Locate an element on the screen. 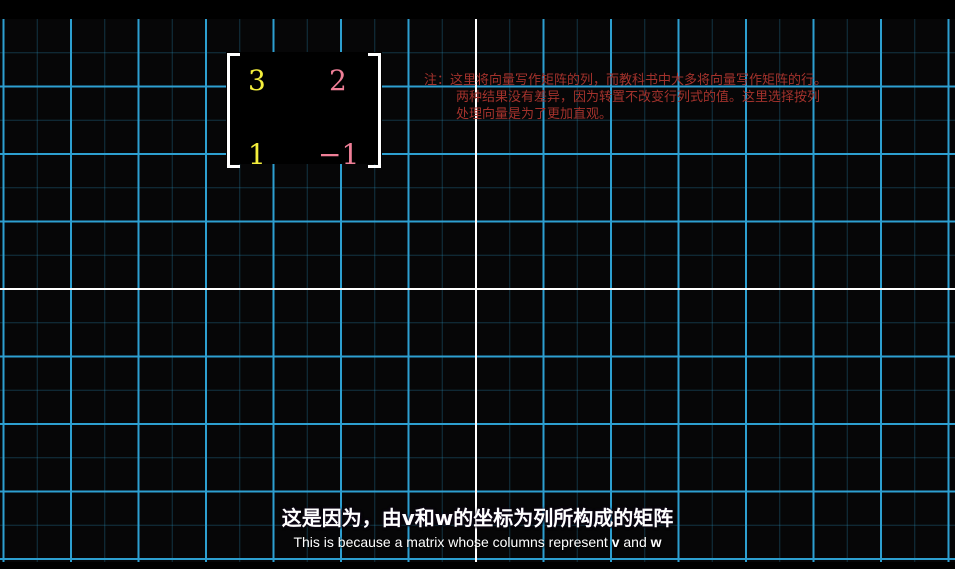  matrix-right-bracket is located at coordinates (374, 110).